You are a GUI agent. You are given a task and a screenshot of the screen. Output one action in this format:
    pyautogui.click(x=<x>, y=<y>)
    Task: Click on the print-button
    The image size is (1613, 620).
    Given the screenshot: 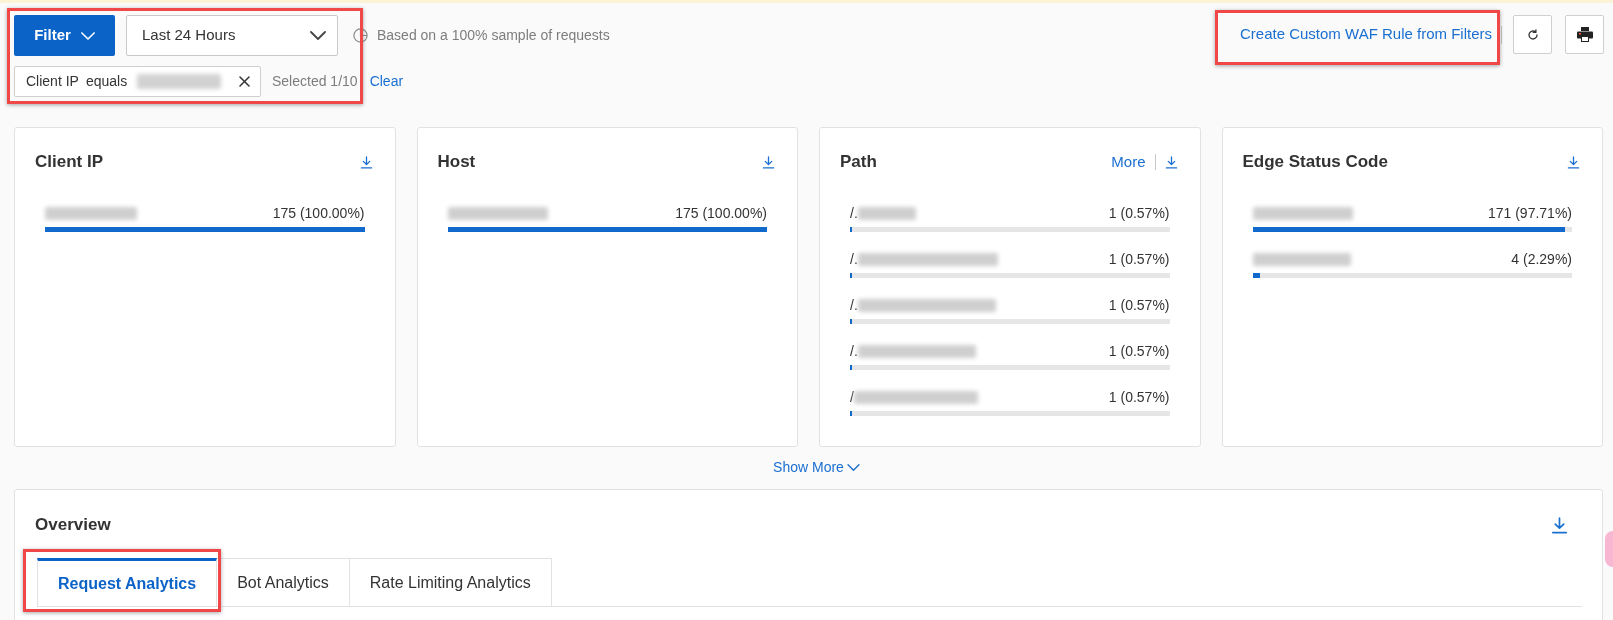 What is the action you would take?
    pyautogui.click(x=1584, y=34)
    